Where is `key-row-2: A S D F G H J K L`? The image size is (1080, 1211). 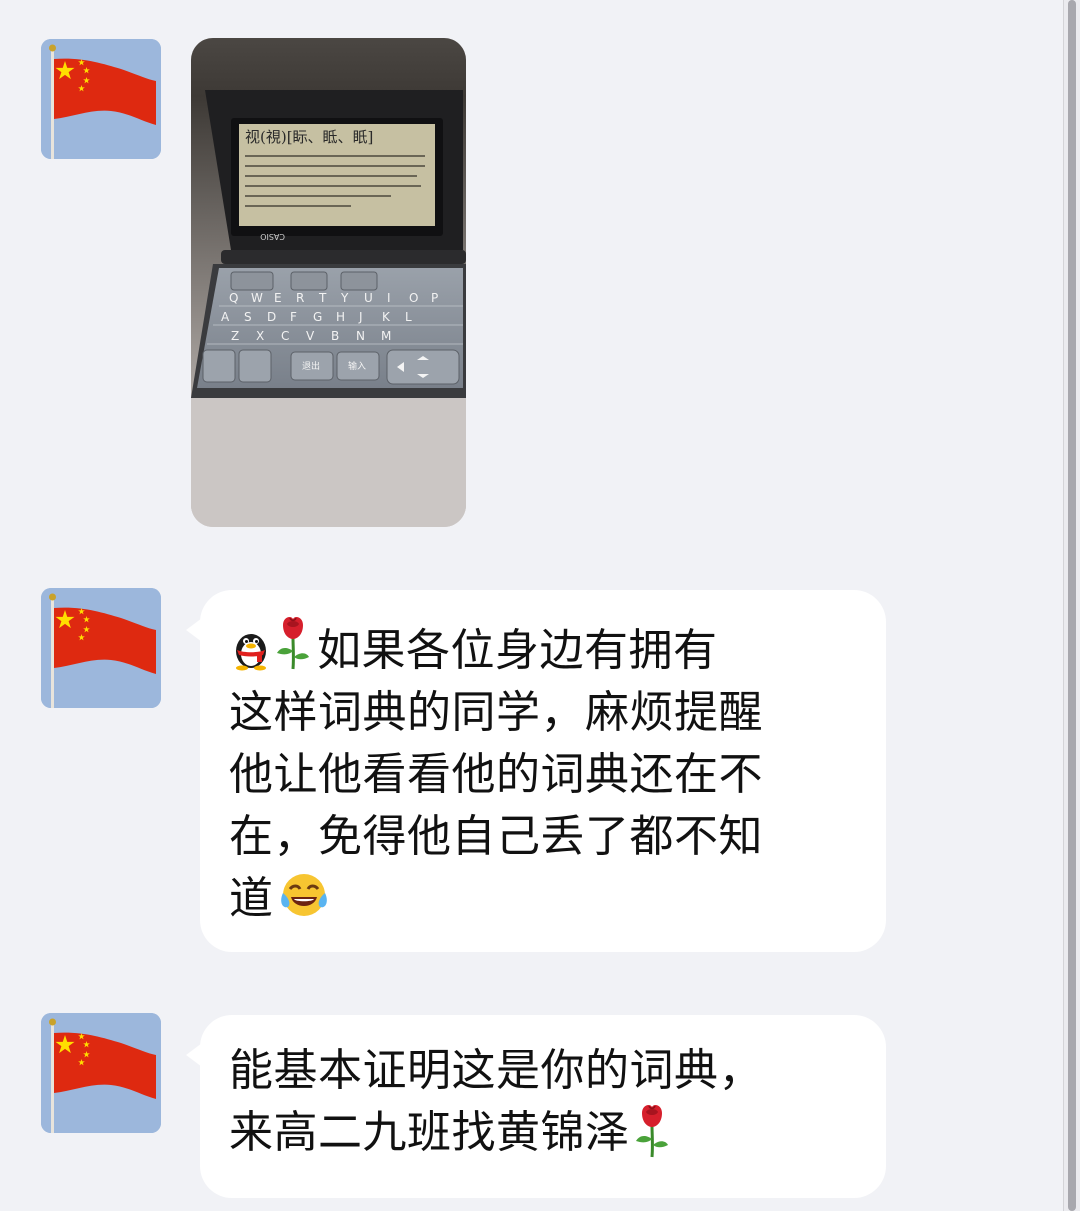
key-row-2: A S D F G H J K L is located at coordinates (316, 317).